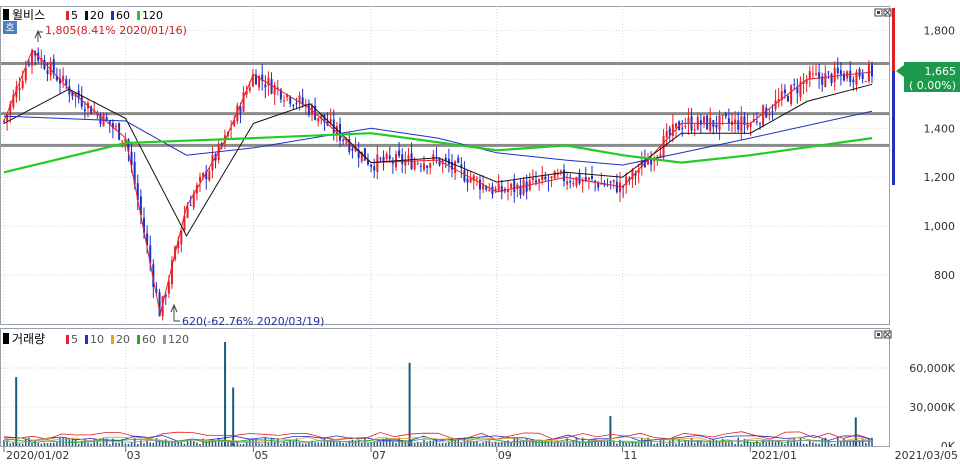 The image size is (960, 467). I want to click on price-tick-label: 1,400, so click(940, 128).